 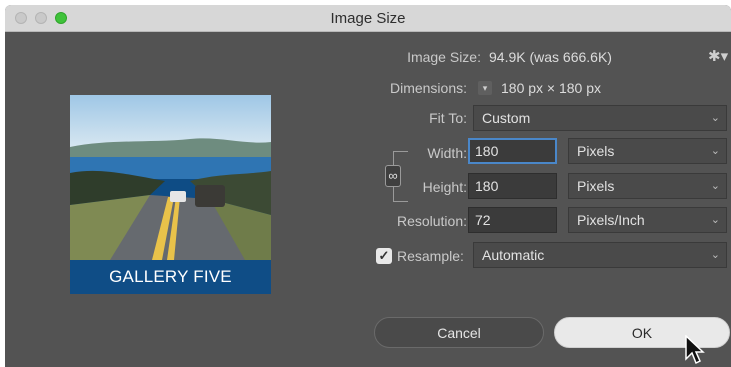 What do you see at coordinates (513, 255) in the screenshot?
I see `resample-value: Automatic` at bounding box center [513, 255].